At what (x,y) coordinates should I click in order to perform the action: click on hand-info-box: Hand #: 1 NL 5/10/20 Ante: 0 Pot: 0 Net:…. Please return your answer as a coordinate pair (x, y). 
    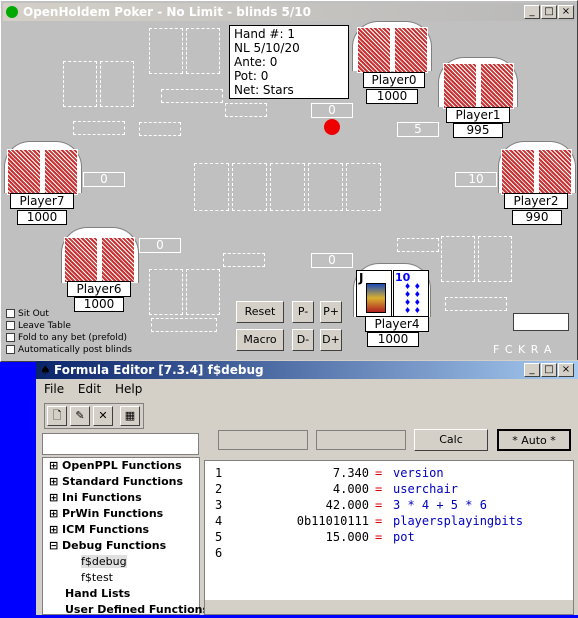
    Looking at the image, I should click on (289, 62).